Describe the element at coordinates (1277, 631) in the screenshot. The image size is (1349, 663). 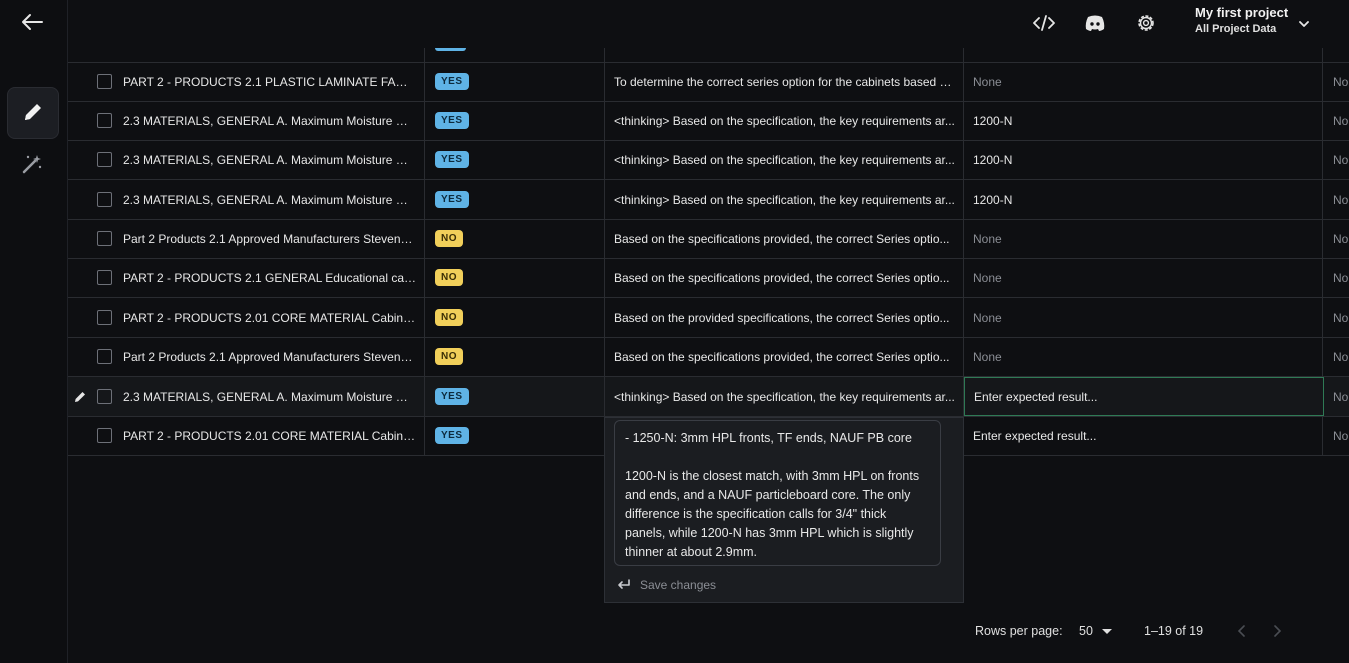
I see `next-page-icon` at that location.